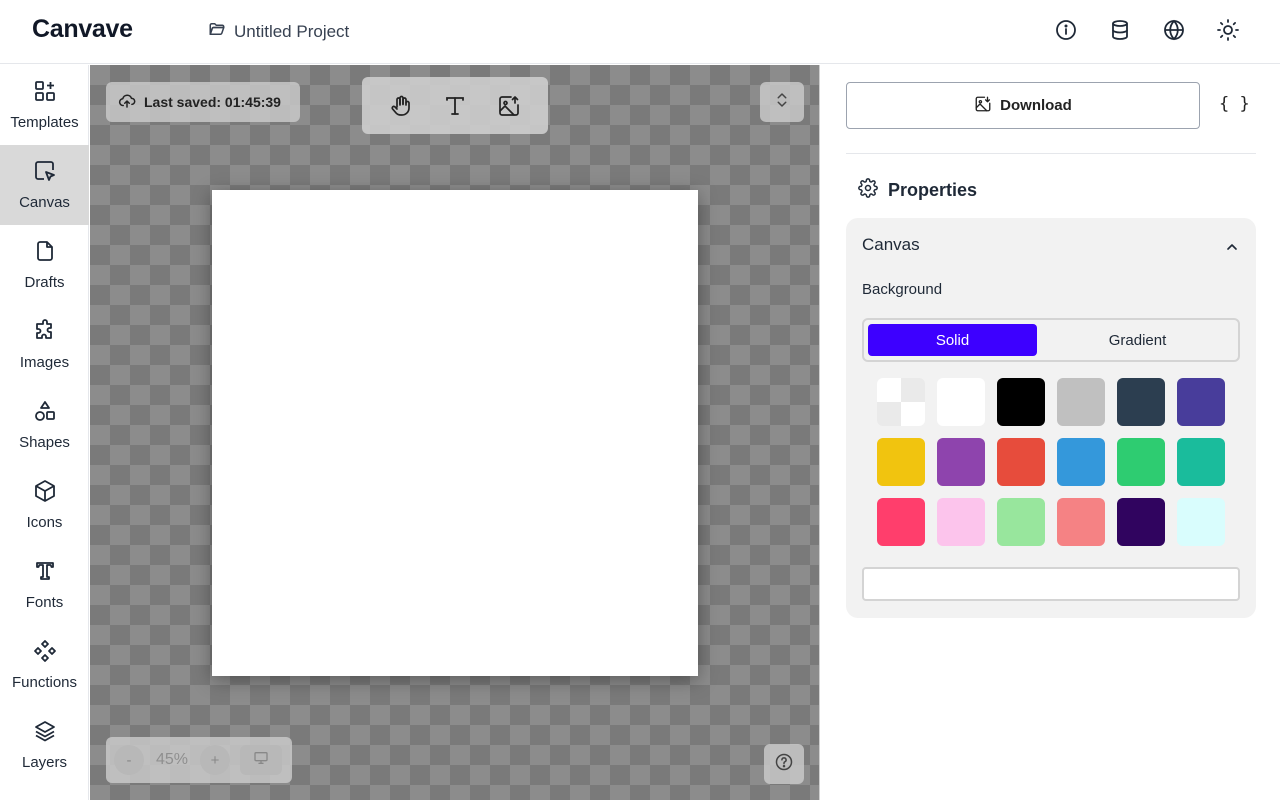  I want to click on globe-icon, so click(1174, 30).